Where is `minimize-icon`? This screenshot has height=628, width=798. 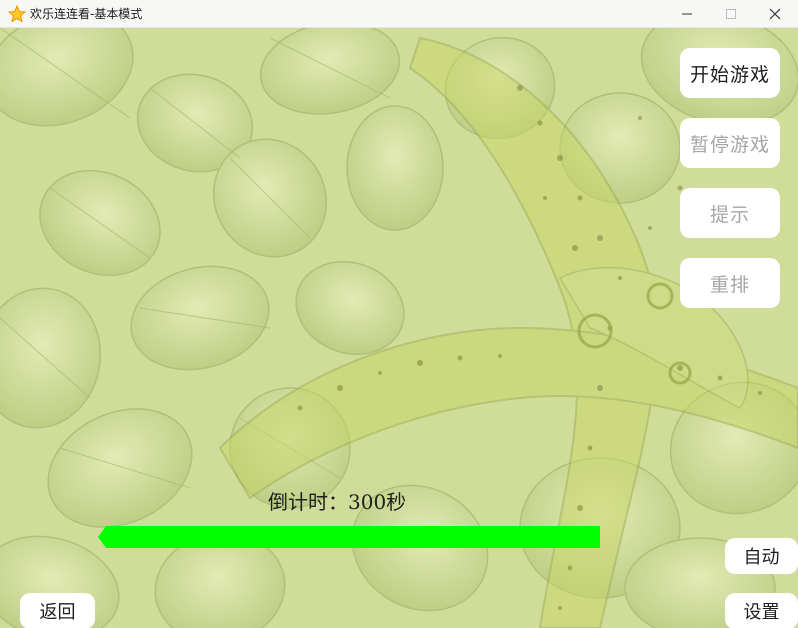 minimize-icon is located at coordinates (687, 14).